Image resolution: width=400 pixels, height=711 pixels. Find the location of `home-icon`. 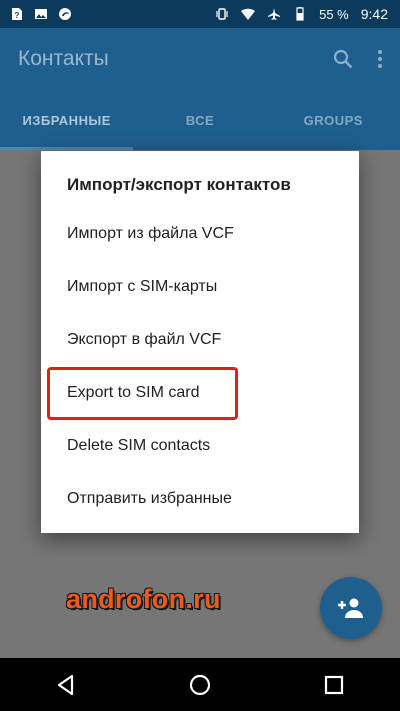

home-icon is located at coordinates (200, 685).